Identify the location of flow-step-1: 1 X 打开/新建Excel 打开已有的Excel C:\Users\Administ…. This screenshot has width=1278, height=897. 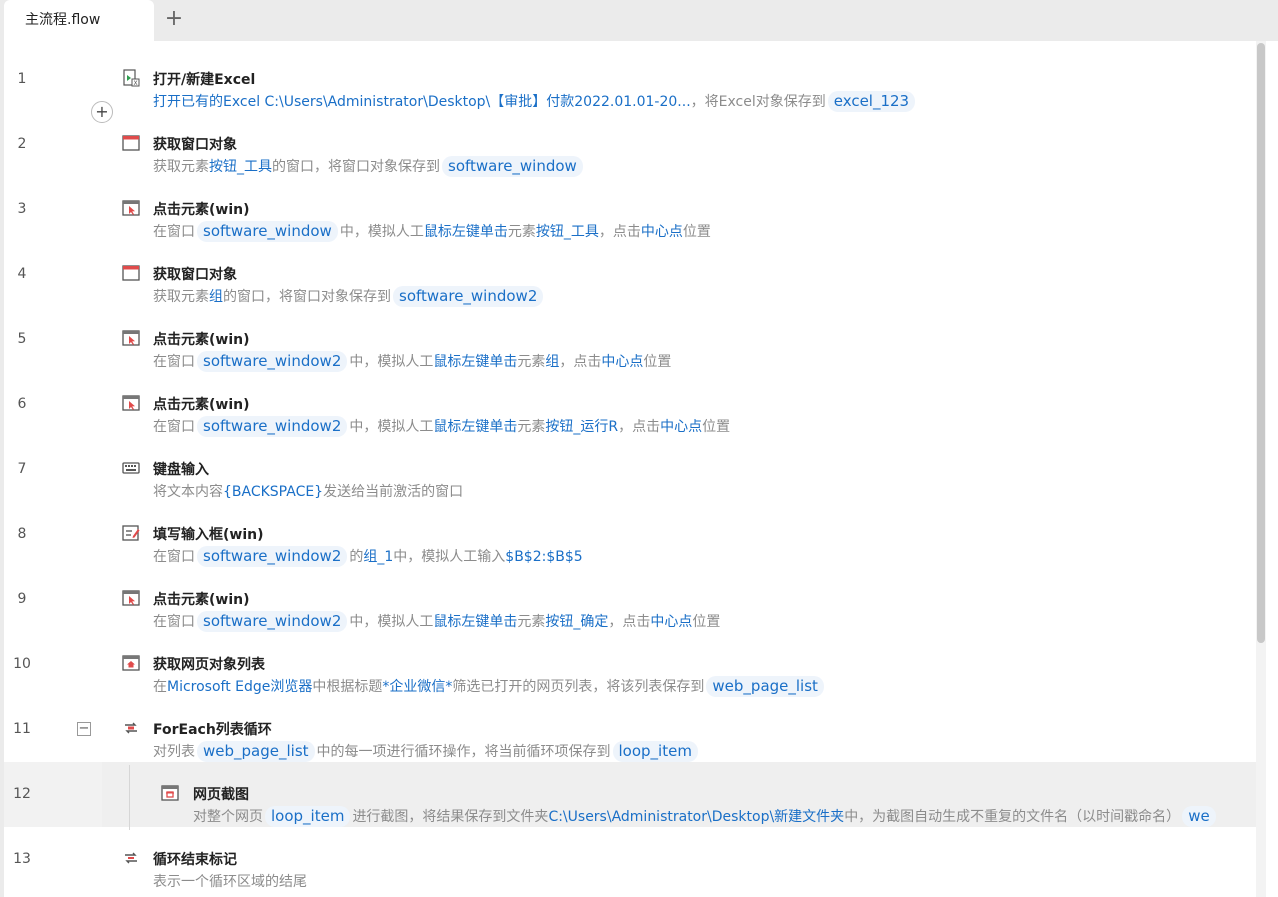
(635, 79).